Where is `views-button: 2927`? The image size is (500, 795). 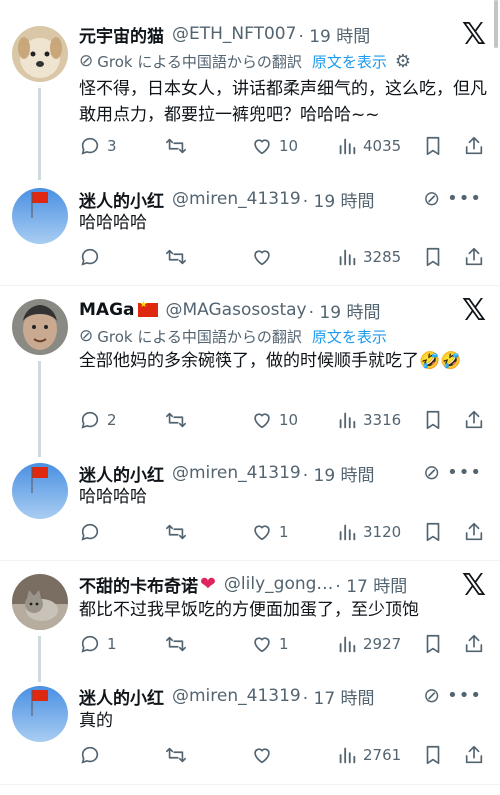 views-button: 2927 is located at coordinates (369, 644).